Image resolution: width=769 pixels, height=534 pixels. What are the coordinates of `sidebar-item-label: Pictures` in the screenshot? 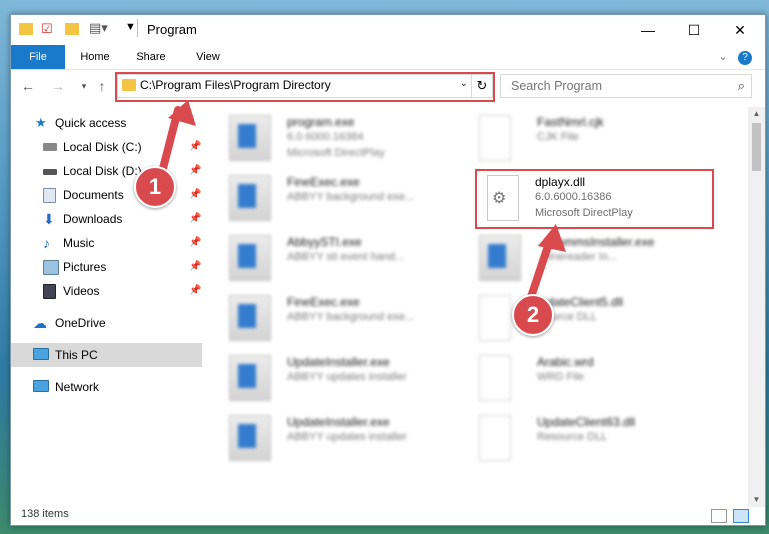 It's located at (85, 267).